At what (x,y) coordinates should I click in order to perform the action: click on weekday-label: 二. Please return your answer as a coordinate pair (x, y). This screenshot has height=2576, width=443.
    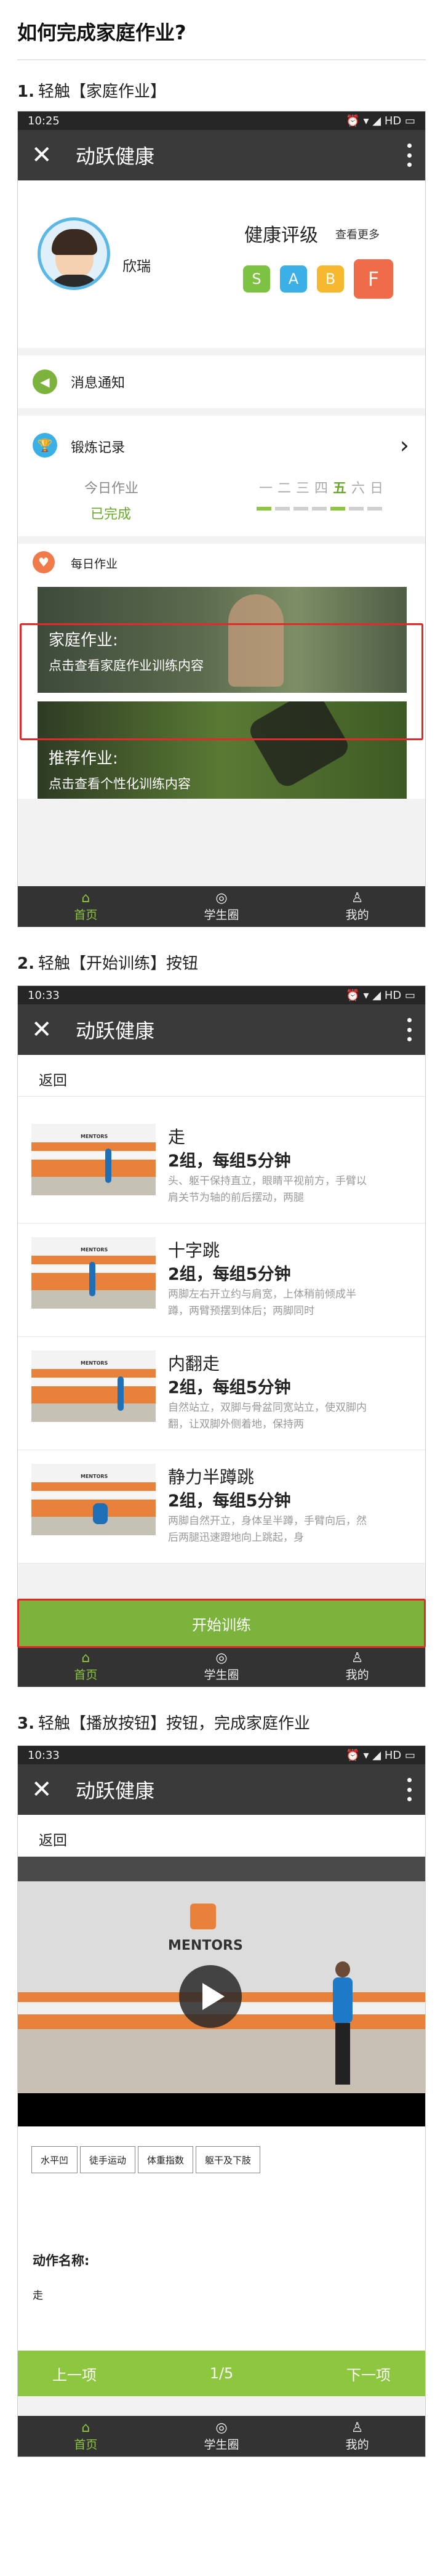
    Looking at the image, I should click on (284, 488).